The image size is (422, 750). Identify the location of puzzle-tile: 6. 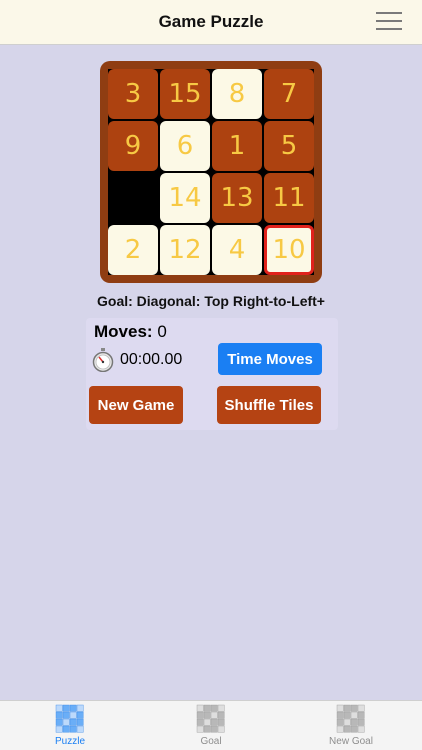
(185, 146).